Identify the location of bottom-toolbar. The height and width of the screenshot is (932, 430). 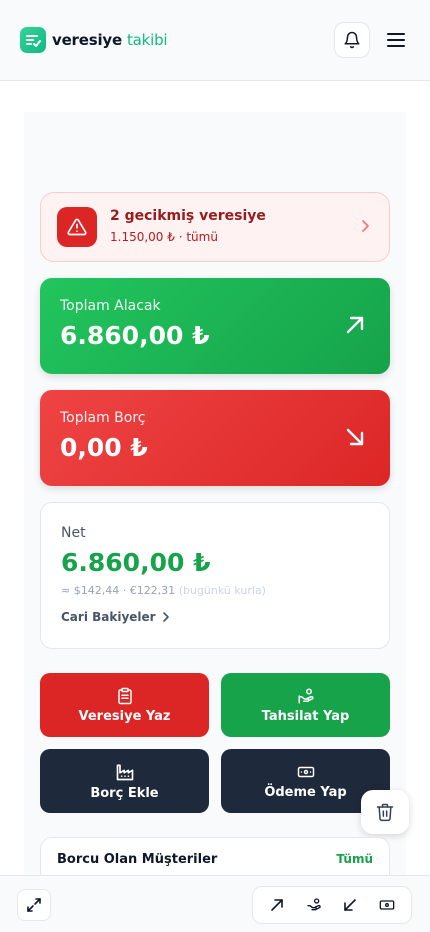
(215, 903).